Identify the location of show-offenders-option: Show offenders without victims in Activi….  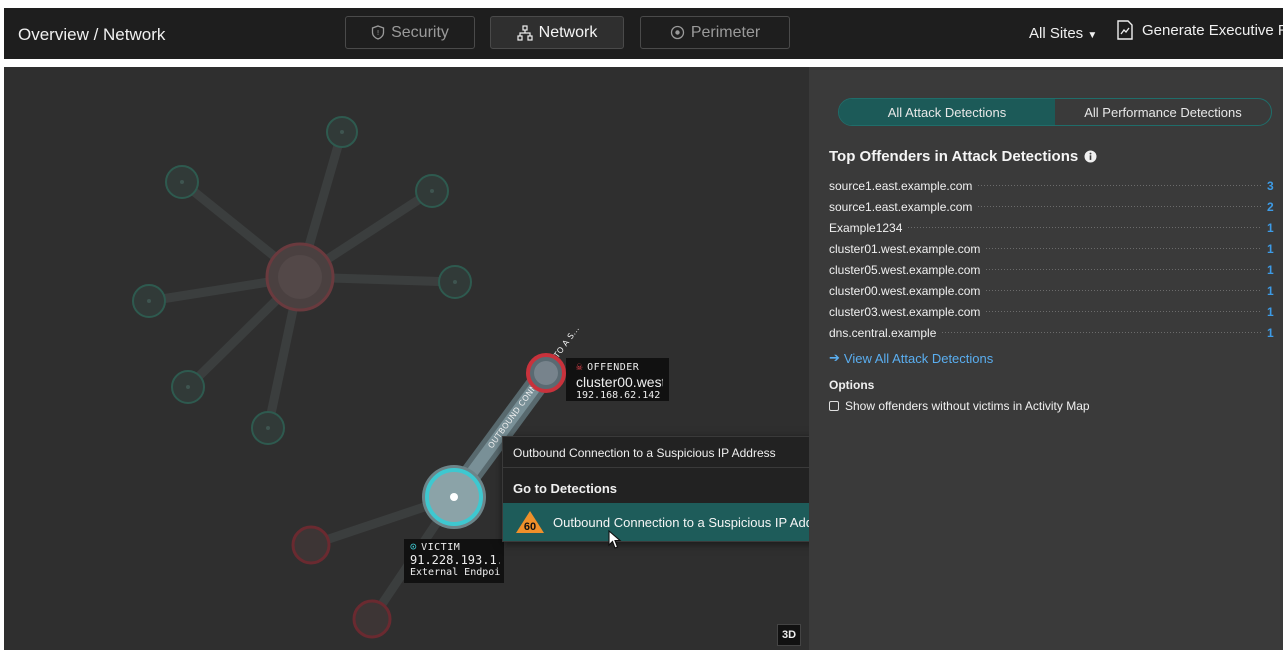
(959, 406).